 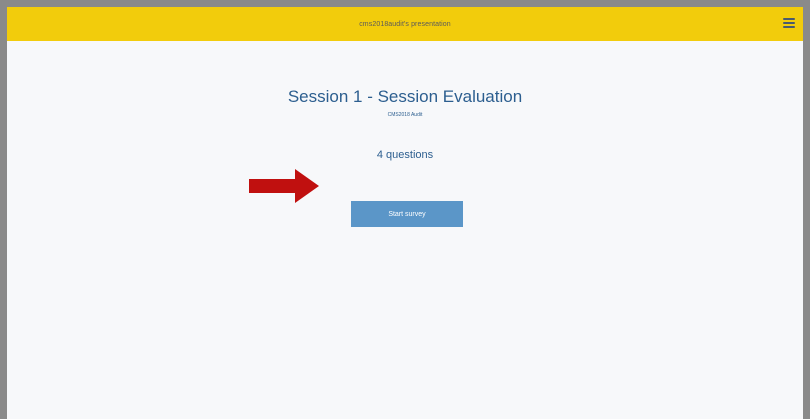 What do you see at coordinates (407, 214) in the screenshot?
I see `start-survey-button: Start survey` at bounding box center [407, 214].